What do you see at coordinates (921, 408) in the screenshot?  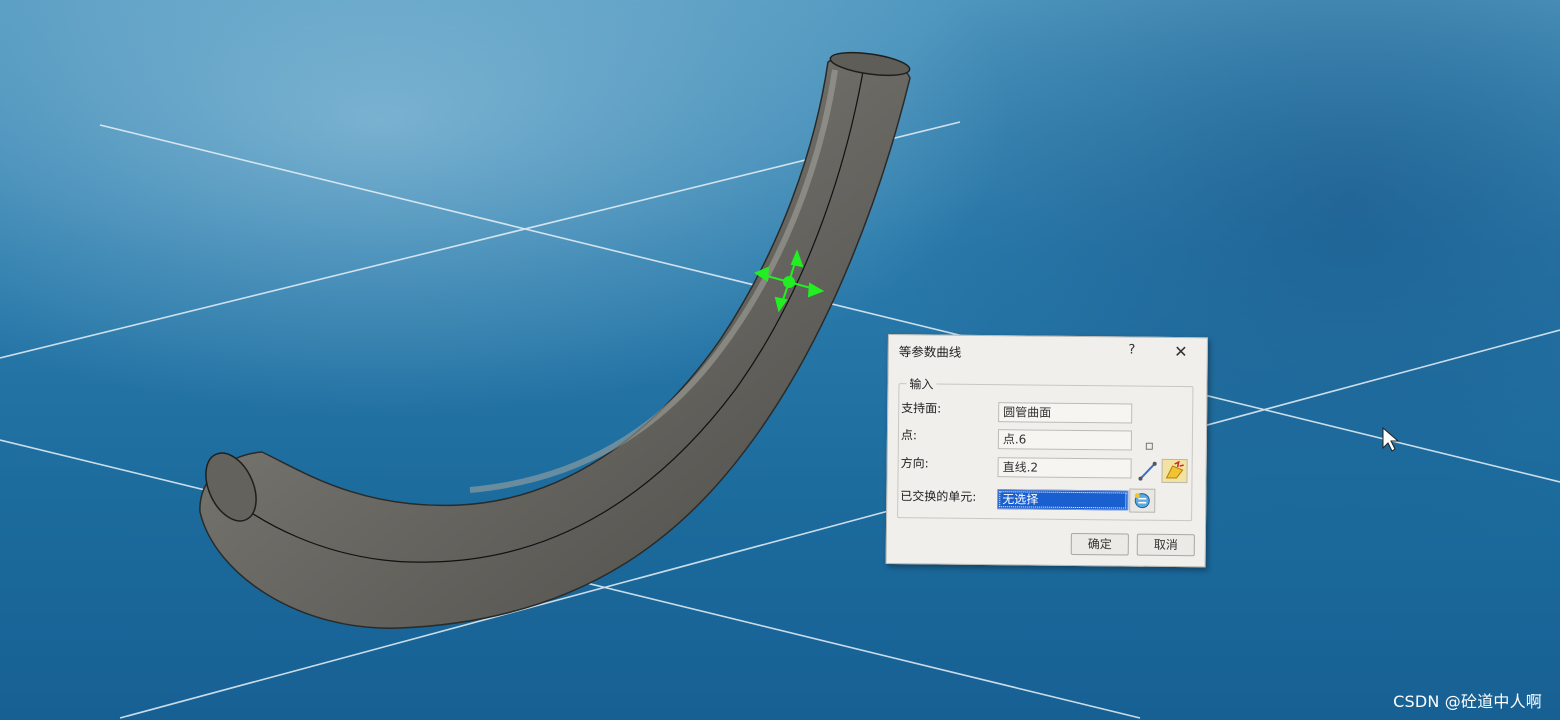 I see `support-surface-label: 支持面:` at bounding box center [921, 408].